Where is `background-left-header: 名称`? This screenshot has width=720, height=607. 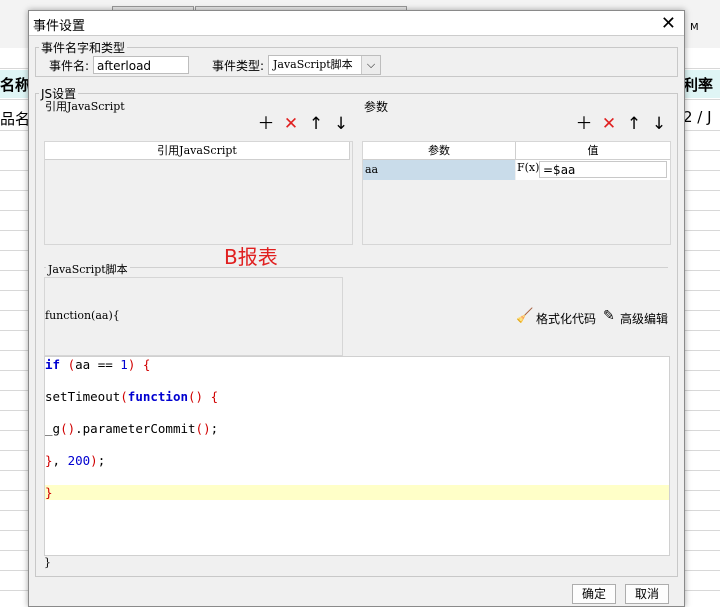 background-left-header: 名称 is located at coordinates (15, 85).